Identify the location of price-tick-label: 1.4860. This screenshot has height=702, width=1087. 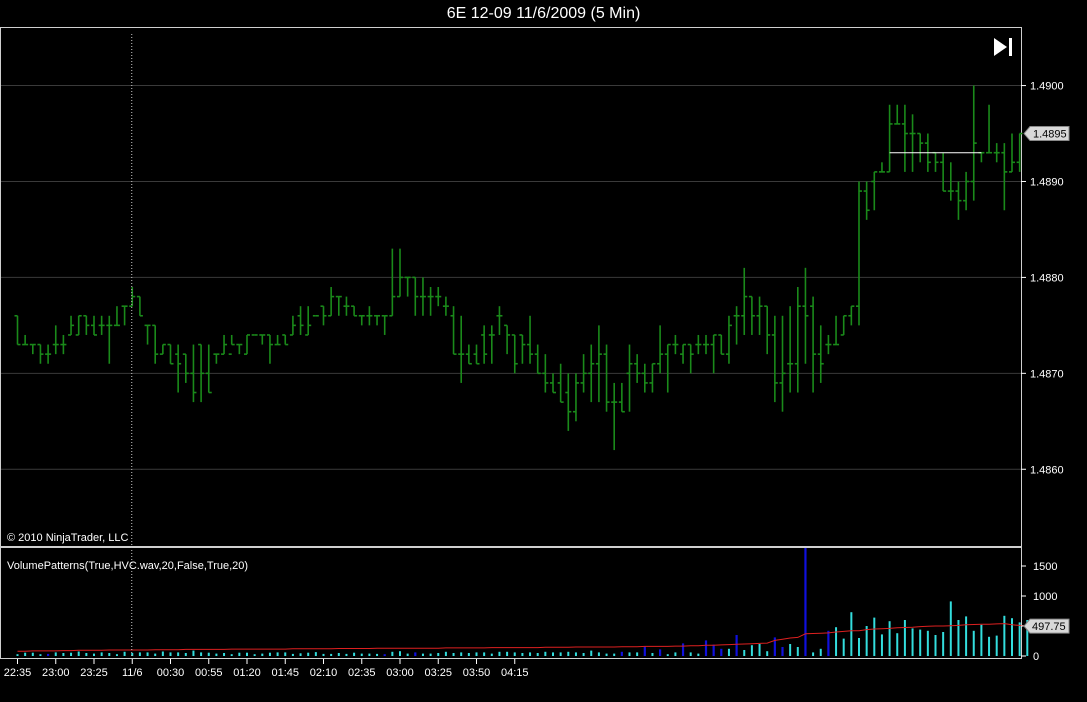
(1047, 470).